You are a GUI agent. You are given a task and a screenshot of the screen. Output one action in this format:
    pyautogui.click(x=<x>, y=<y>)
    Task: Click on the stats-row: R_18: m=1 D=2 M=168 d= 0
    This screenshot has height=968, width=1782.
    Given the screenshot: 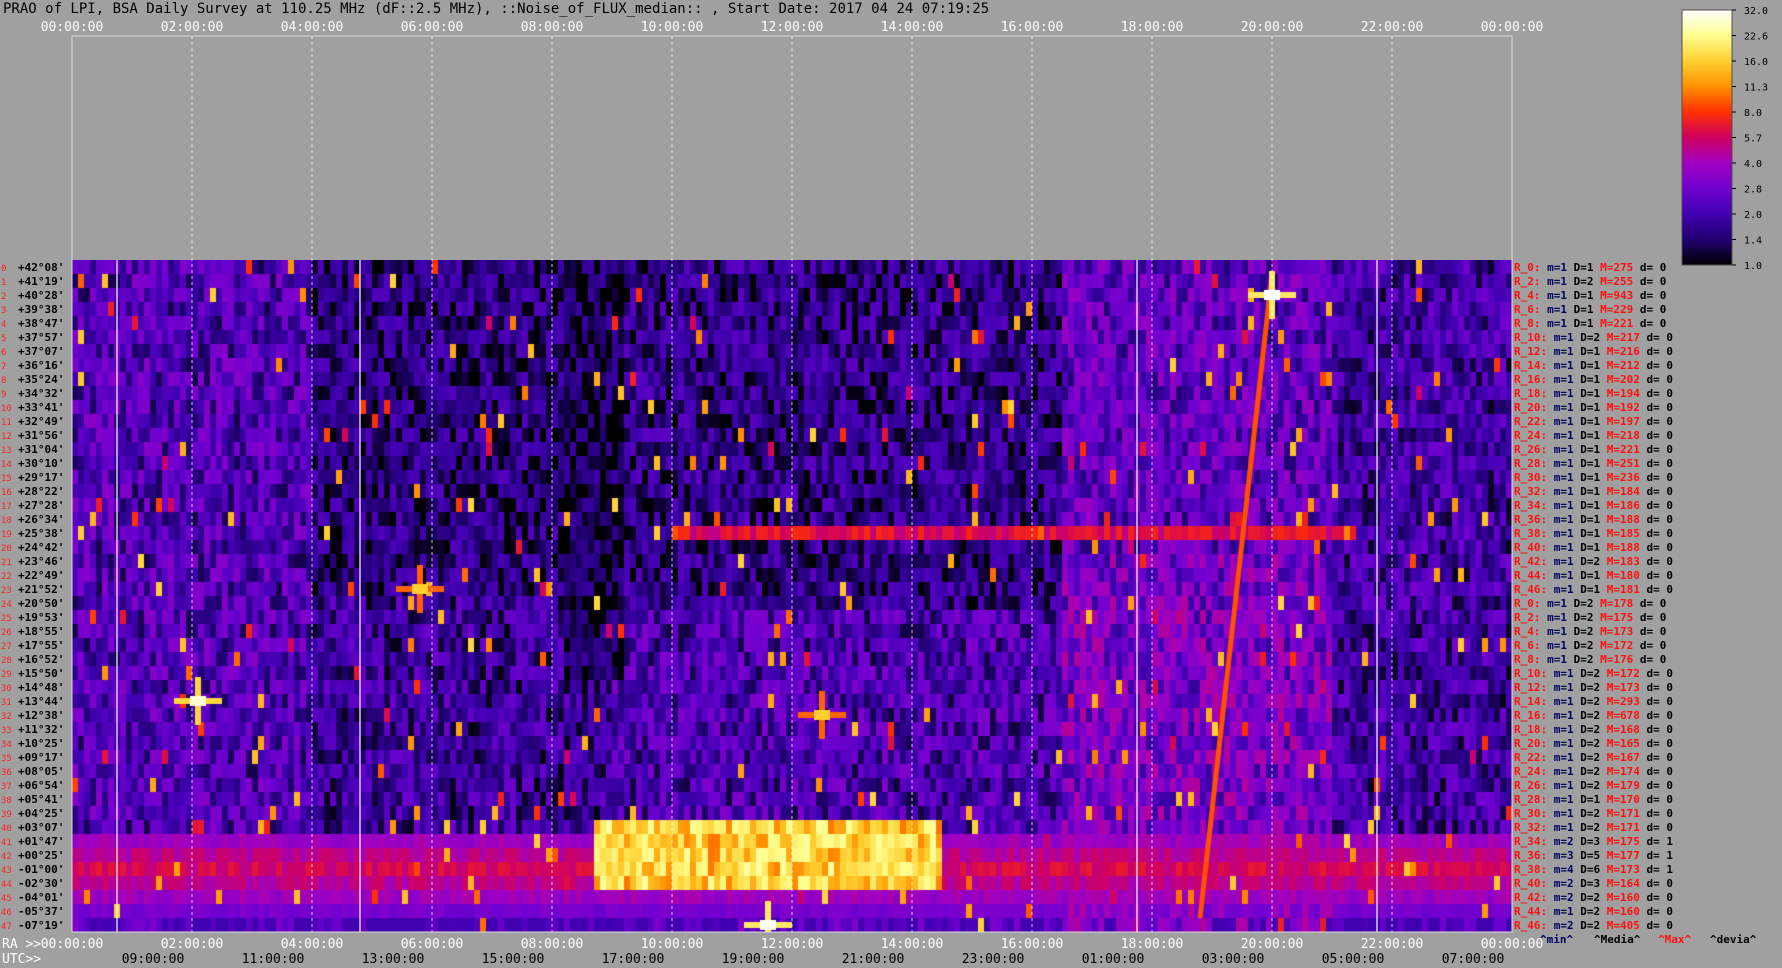 What is the action you would take?
    pyautogui.click(x=1593, y=729)
    